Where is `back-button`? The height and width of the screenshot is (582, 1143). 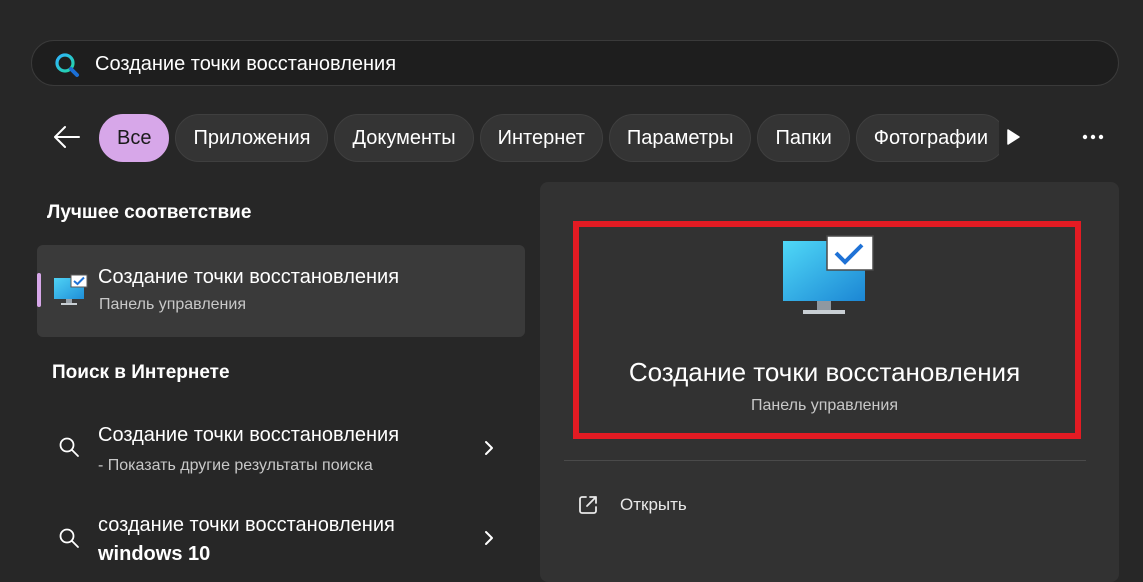
back-button is located at coordinates (67, 137).